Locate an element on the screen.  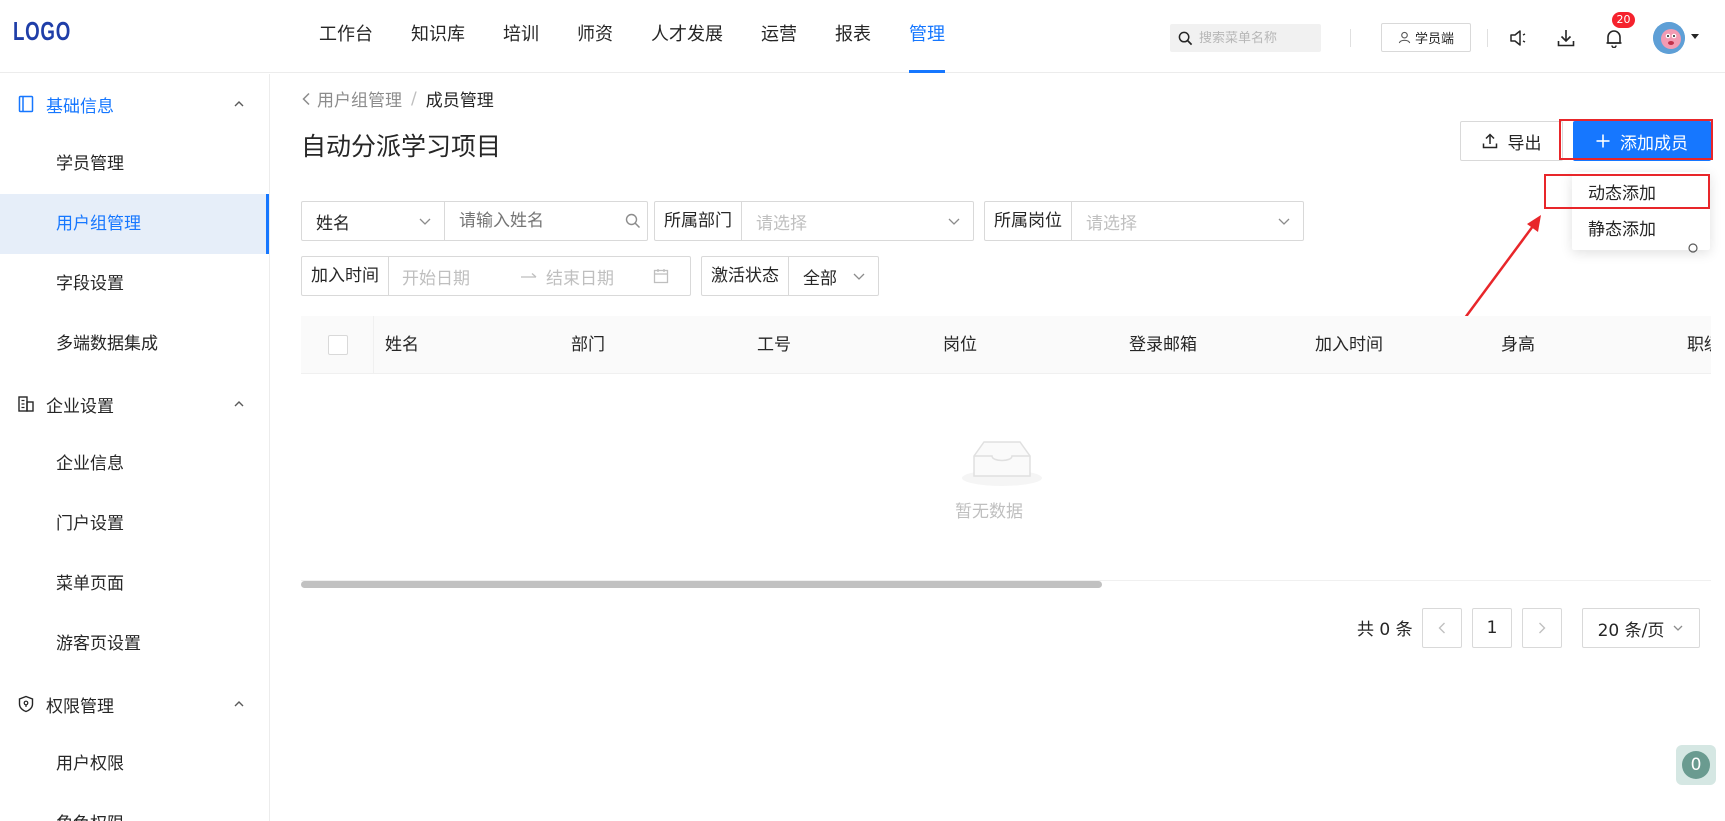
chevron-right-icon is located at coordinates (1542, 628).